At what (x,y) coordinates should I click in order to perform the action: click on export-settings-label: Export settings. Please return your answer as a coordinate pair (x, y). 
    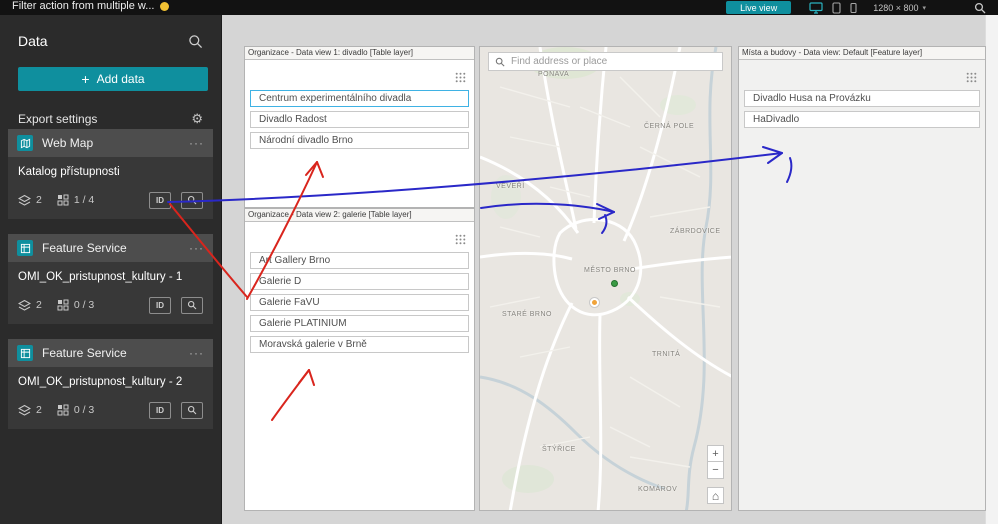
    Looking at the image, I should click on (58, 119).